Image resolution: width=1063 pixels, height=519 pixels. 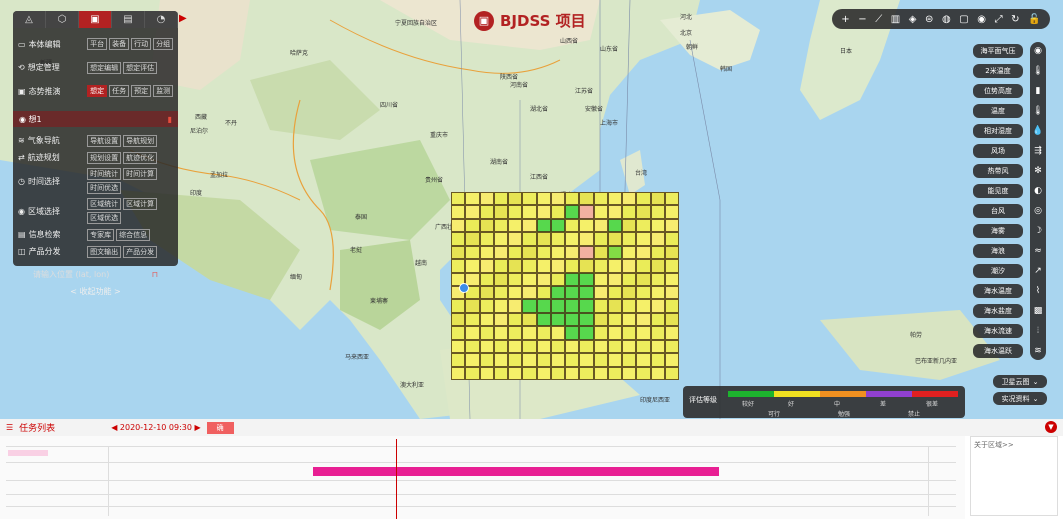 I want to click on panel-button: 监测, so click(x=163, y=91).